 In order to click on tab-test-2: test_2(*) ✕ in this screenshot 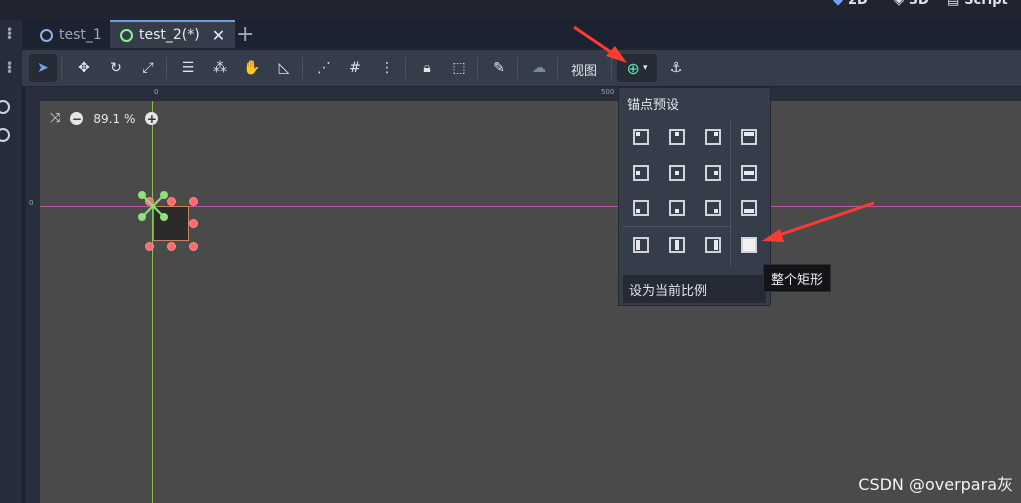, I will do `click(173, 34)`.